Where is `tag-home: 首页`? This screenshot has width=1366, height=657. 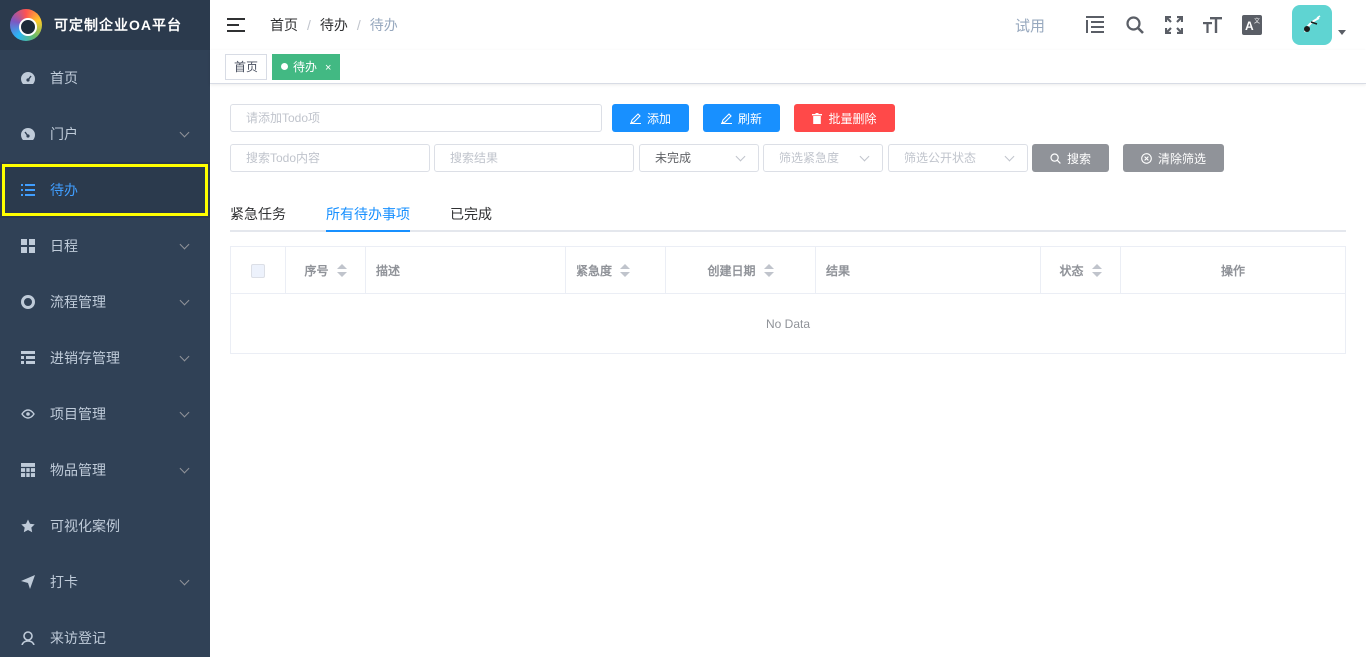 tag-home: 首页 is located at coordinates (246, 67).